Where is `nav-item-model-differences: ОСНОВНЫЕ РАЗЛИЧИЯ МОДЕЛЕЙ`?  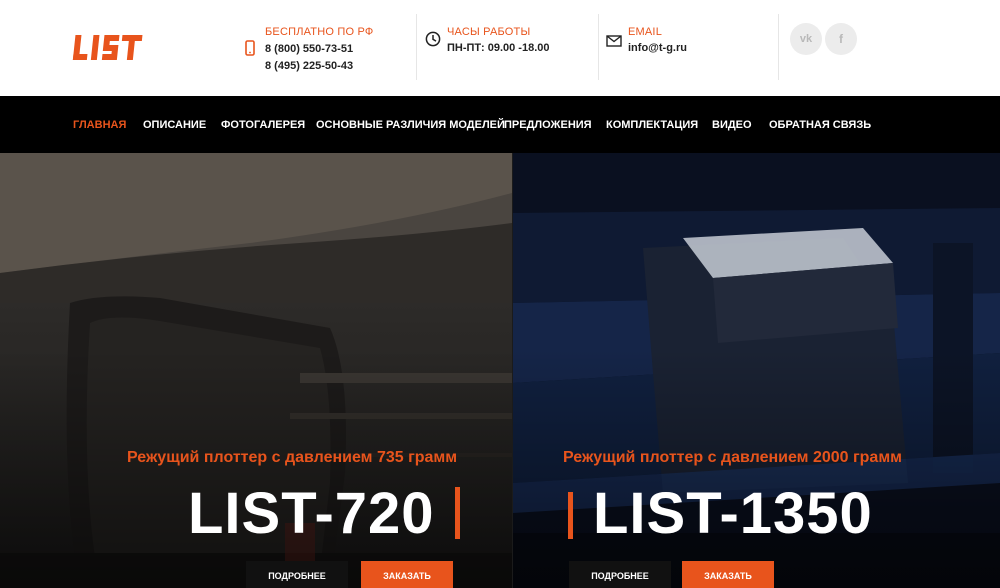
nav-item-model-differences: ОСНОВНЫЕ РАЗЛИЧИЯ МОДЕЛЕЙ is located at coordinates (410, 125).